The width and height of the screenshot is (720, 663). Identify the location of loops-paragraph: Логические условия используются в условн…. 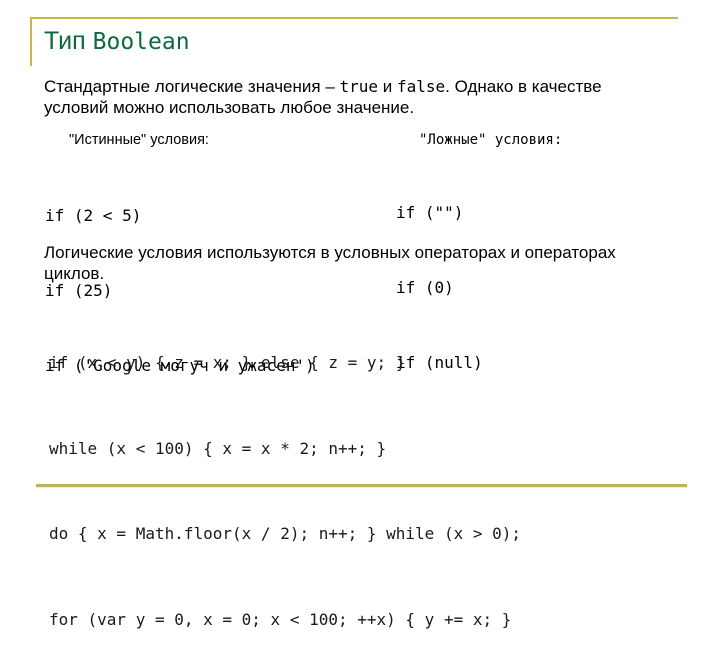
(330, 263).